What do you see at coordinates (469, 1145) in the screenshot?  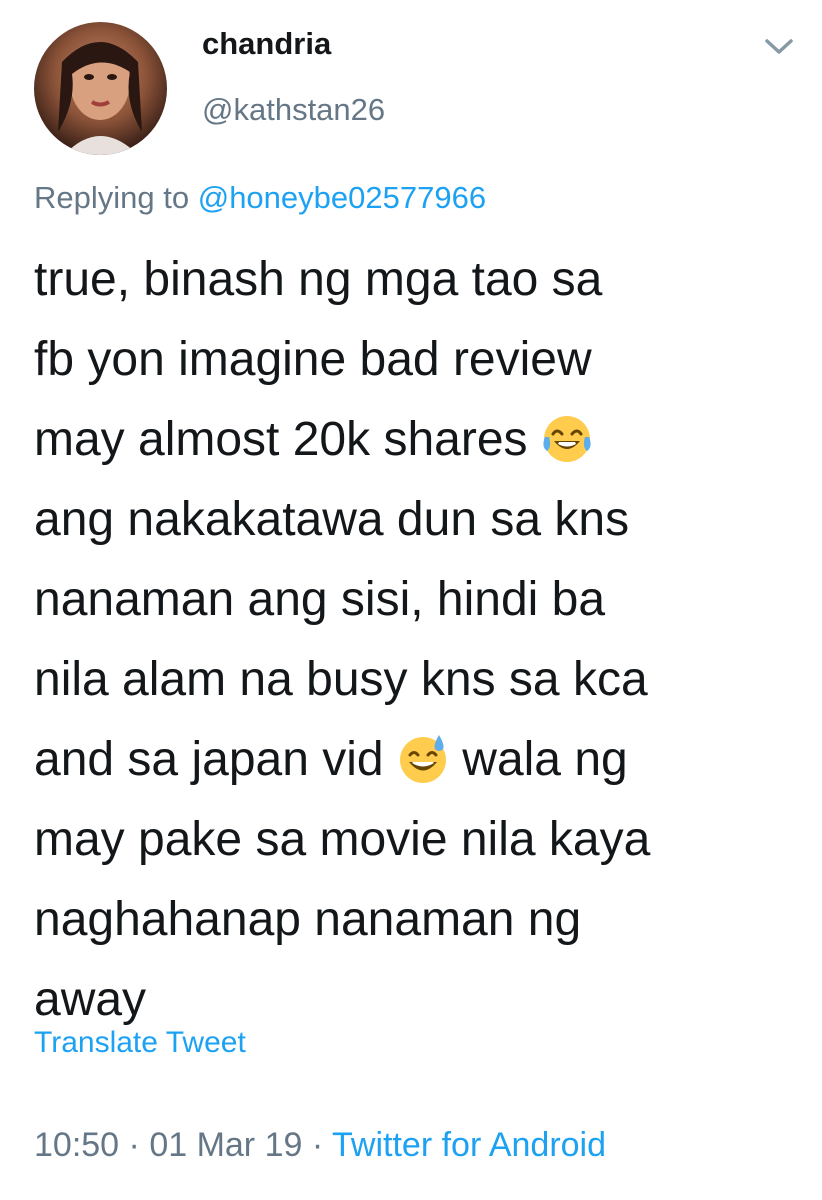 I see `tweet-source-link: Twitter for Android` at bounding box center [469, 1145].